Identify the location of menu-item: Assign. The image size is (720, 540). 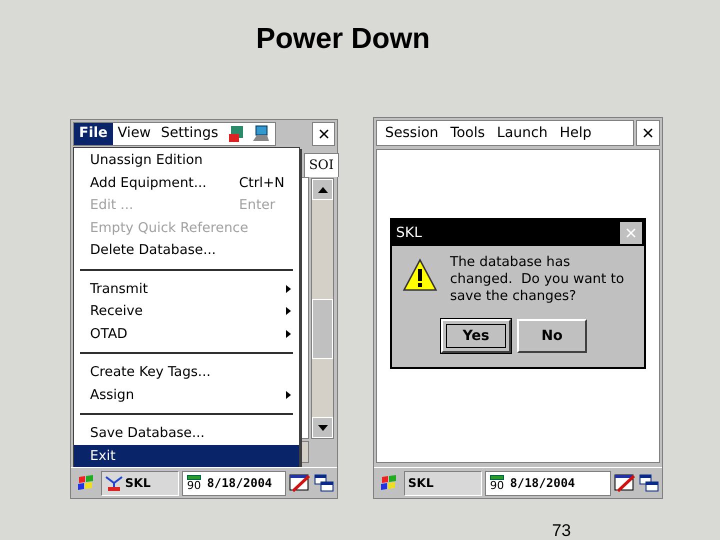
(186, 395).